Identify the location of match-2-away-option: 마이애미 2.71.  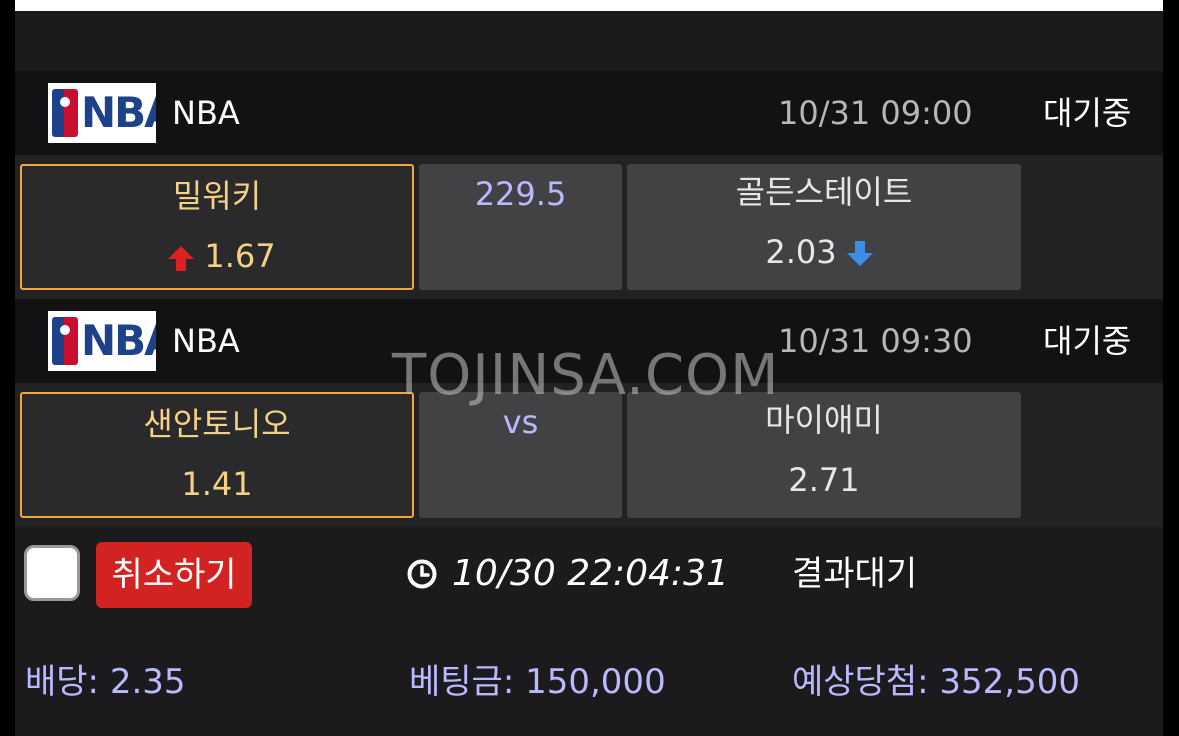
(824, 455).